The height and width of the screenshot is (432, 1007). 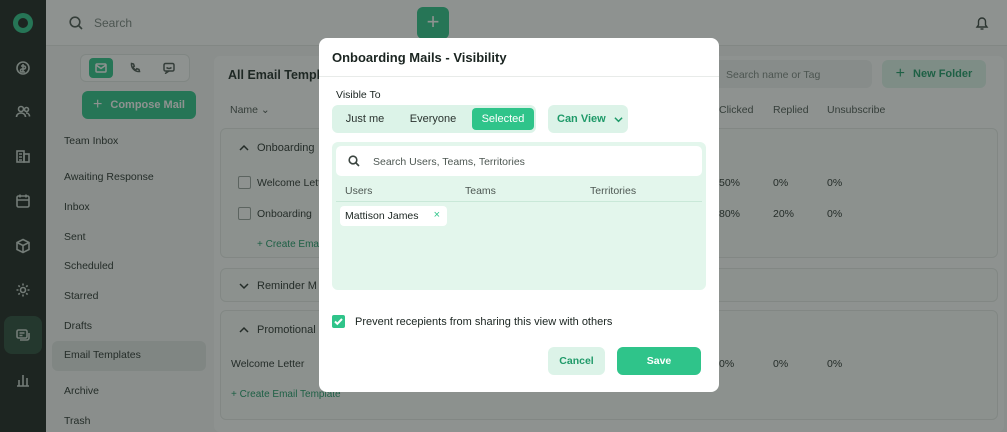 I want to click on modal-divider, so click(x=519, y=76).